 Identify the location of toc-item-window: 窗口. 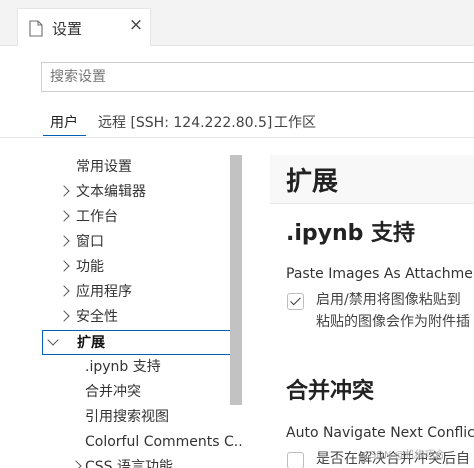
(142, 242).